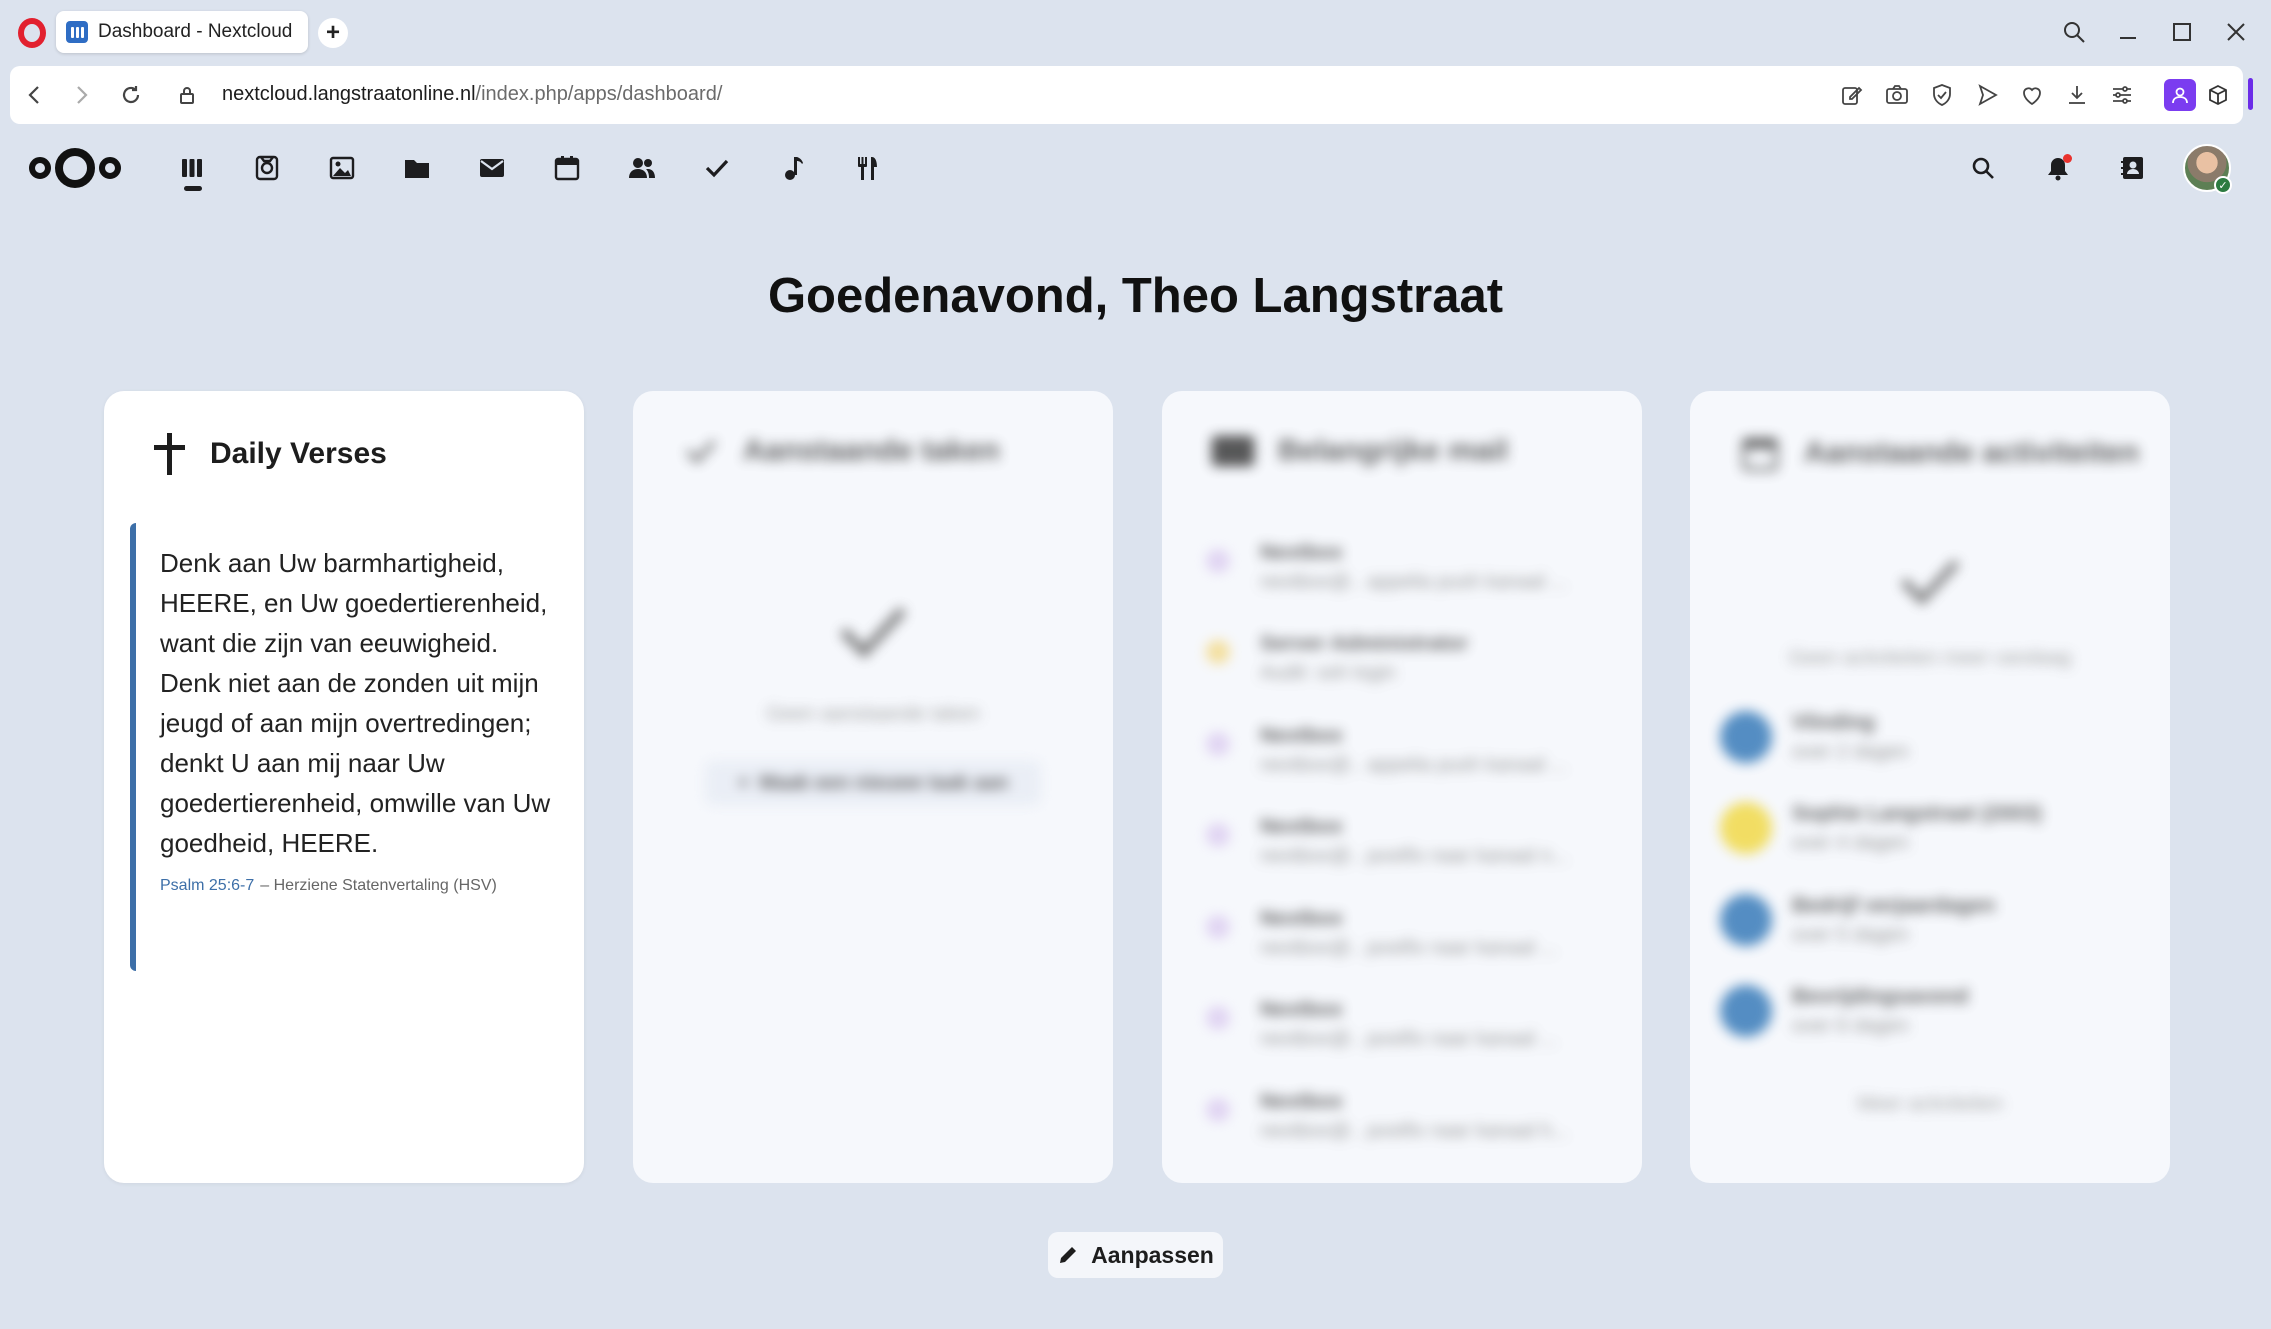  What do you see at coordinates (2250, 94) in the screenshot?
I see `sidebar-indicator` at bounding box center [2250, 94].